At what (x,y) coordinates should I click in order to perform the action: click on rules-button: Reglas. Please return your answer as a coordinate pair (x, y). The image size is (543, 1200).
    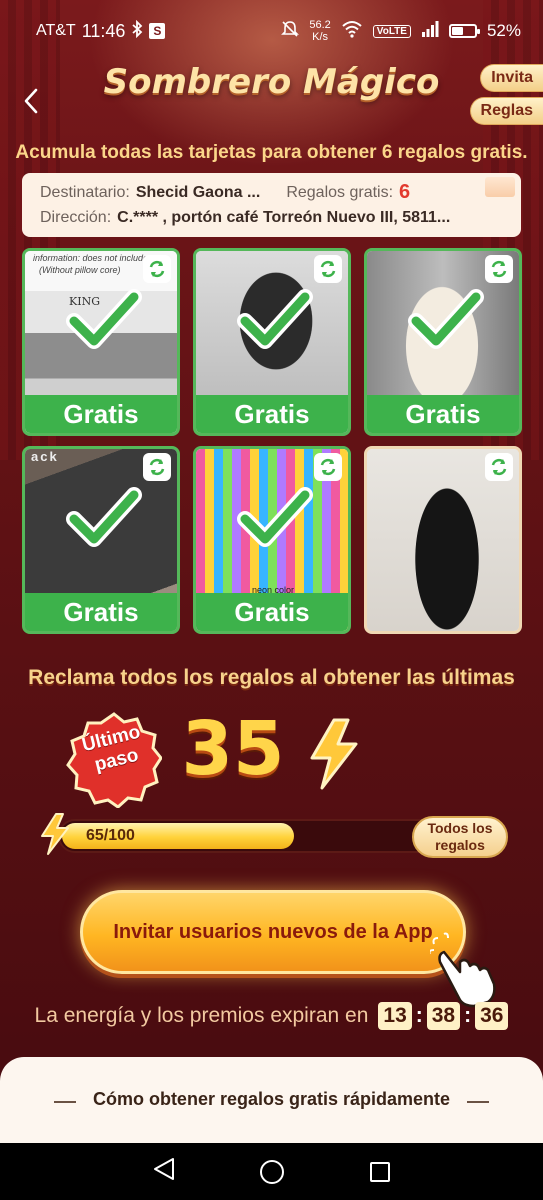
    Looking at the image, I should click on (506, 111).